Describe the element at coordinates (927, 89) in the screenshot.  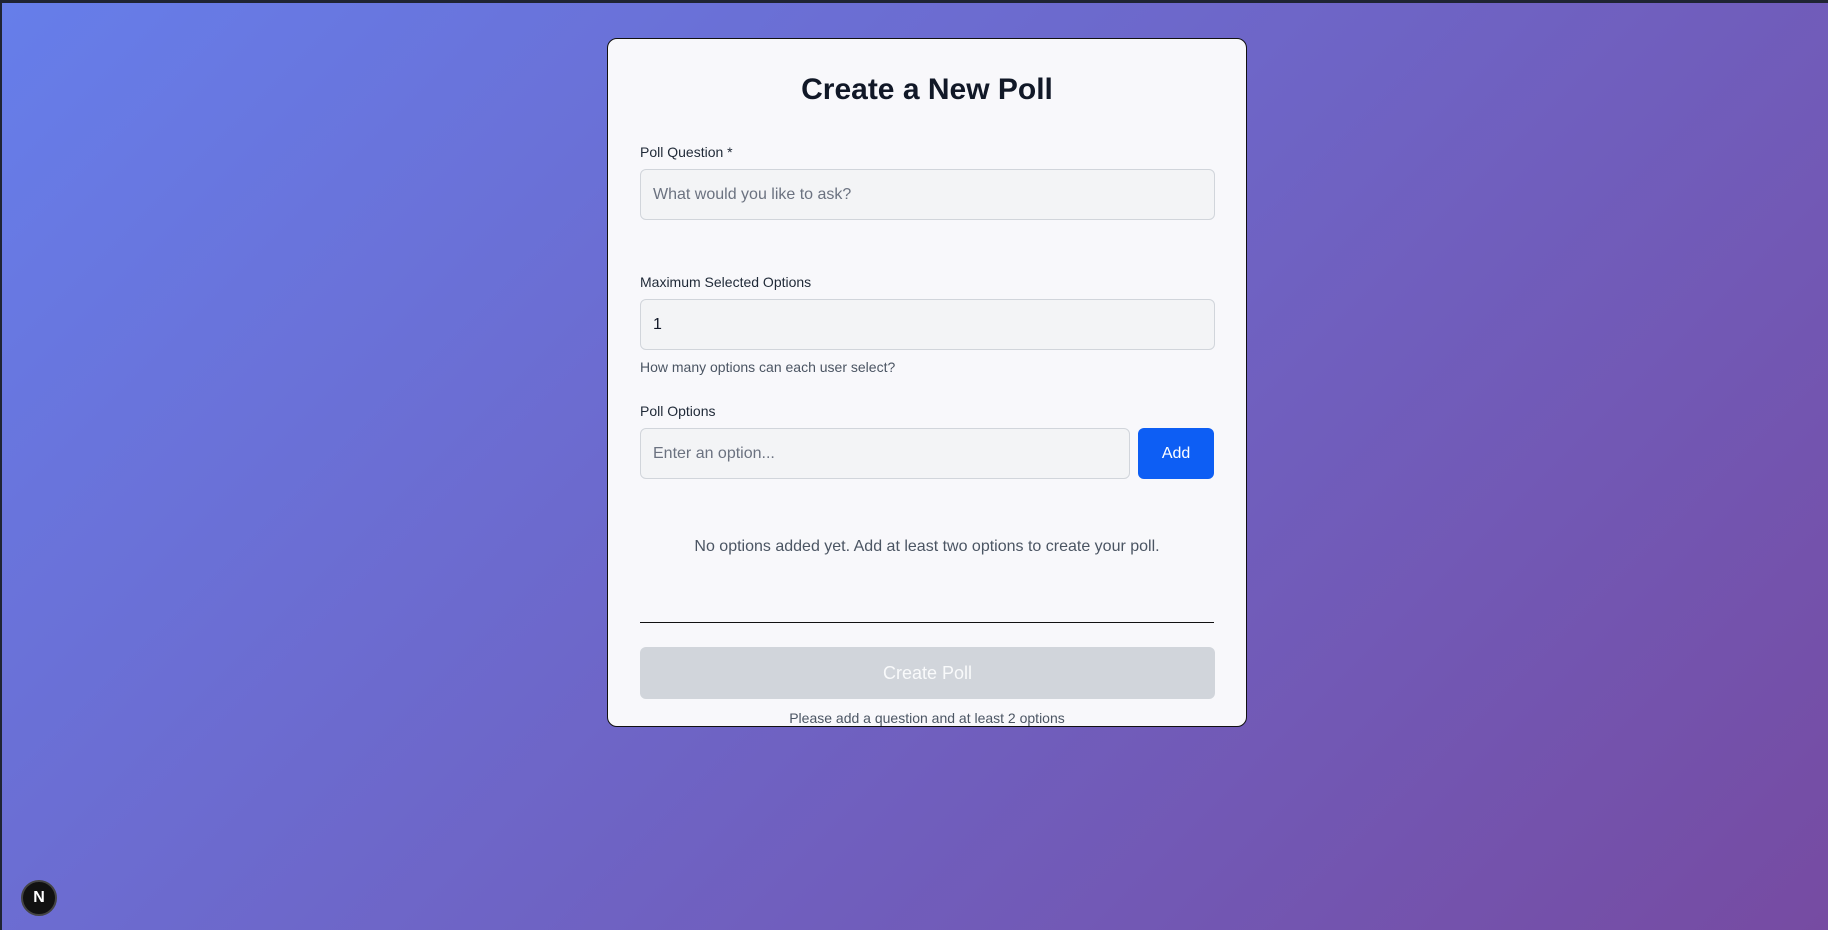
I see `page-title: Create a New Poll` at that location.